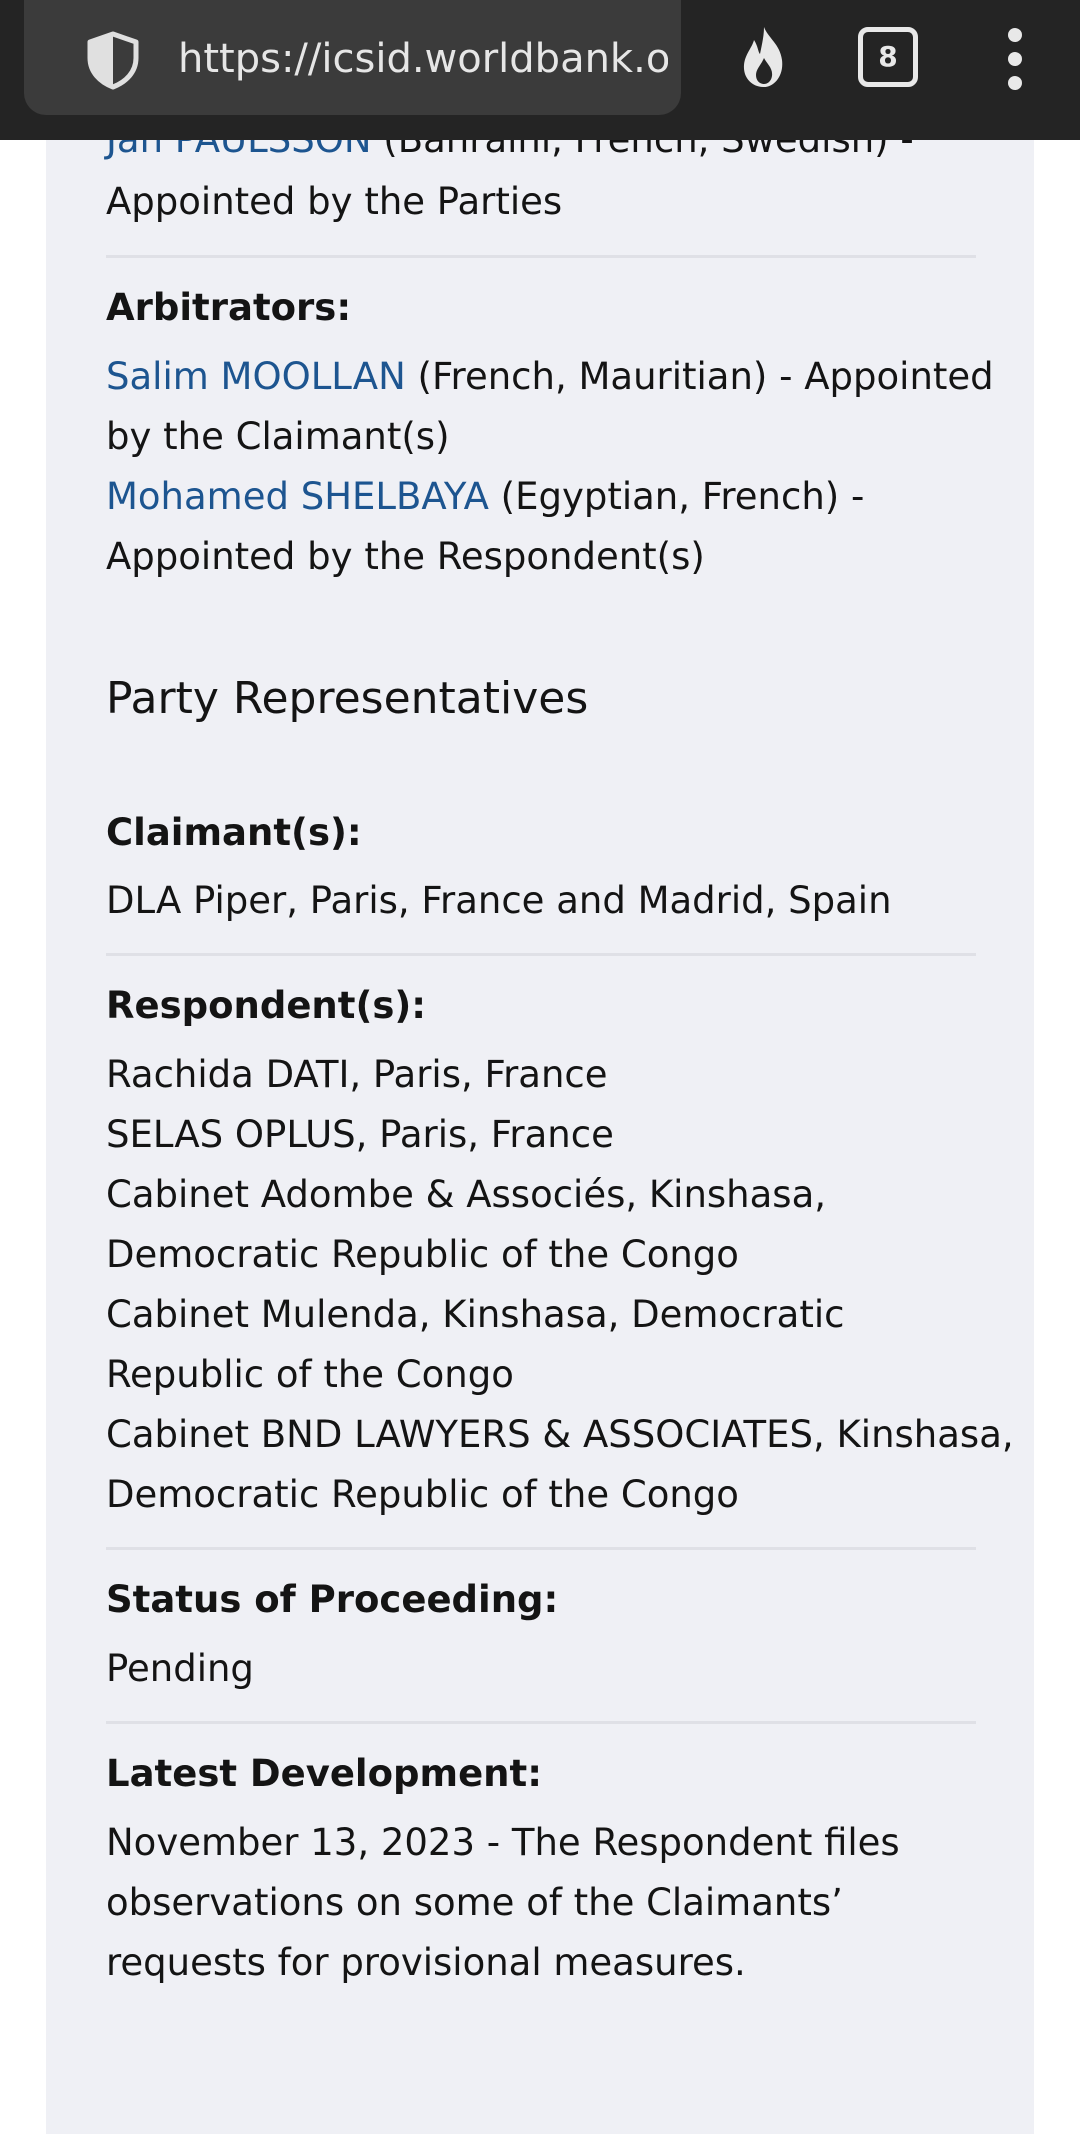 The width and height of the screenshot is (1080, 2148). Describe the element at coordinates (764, 57) in the screenshot. I see `fire-icon` at that location.